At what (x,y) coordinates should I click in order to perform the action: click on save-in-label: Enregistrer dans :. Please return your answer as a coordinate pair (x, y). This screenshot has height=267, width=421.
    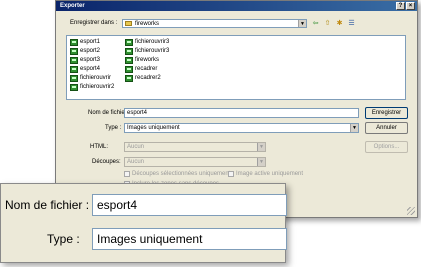
    Looking at the image, I should click on (94, 23).